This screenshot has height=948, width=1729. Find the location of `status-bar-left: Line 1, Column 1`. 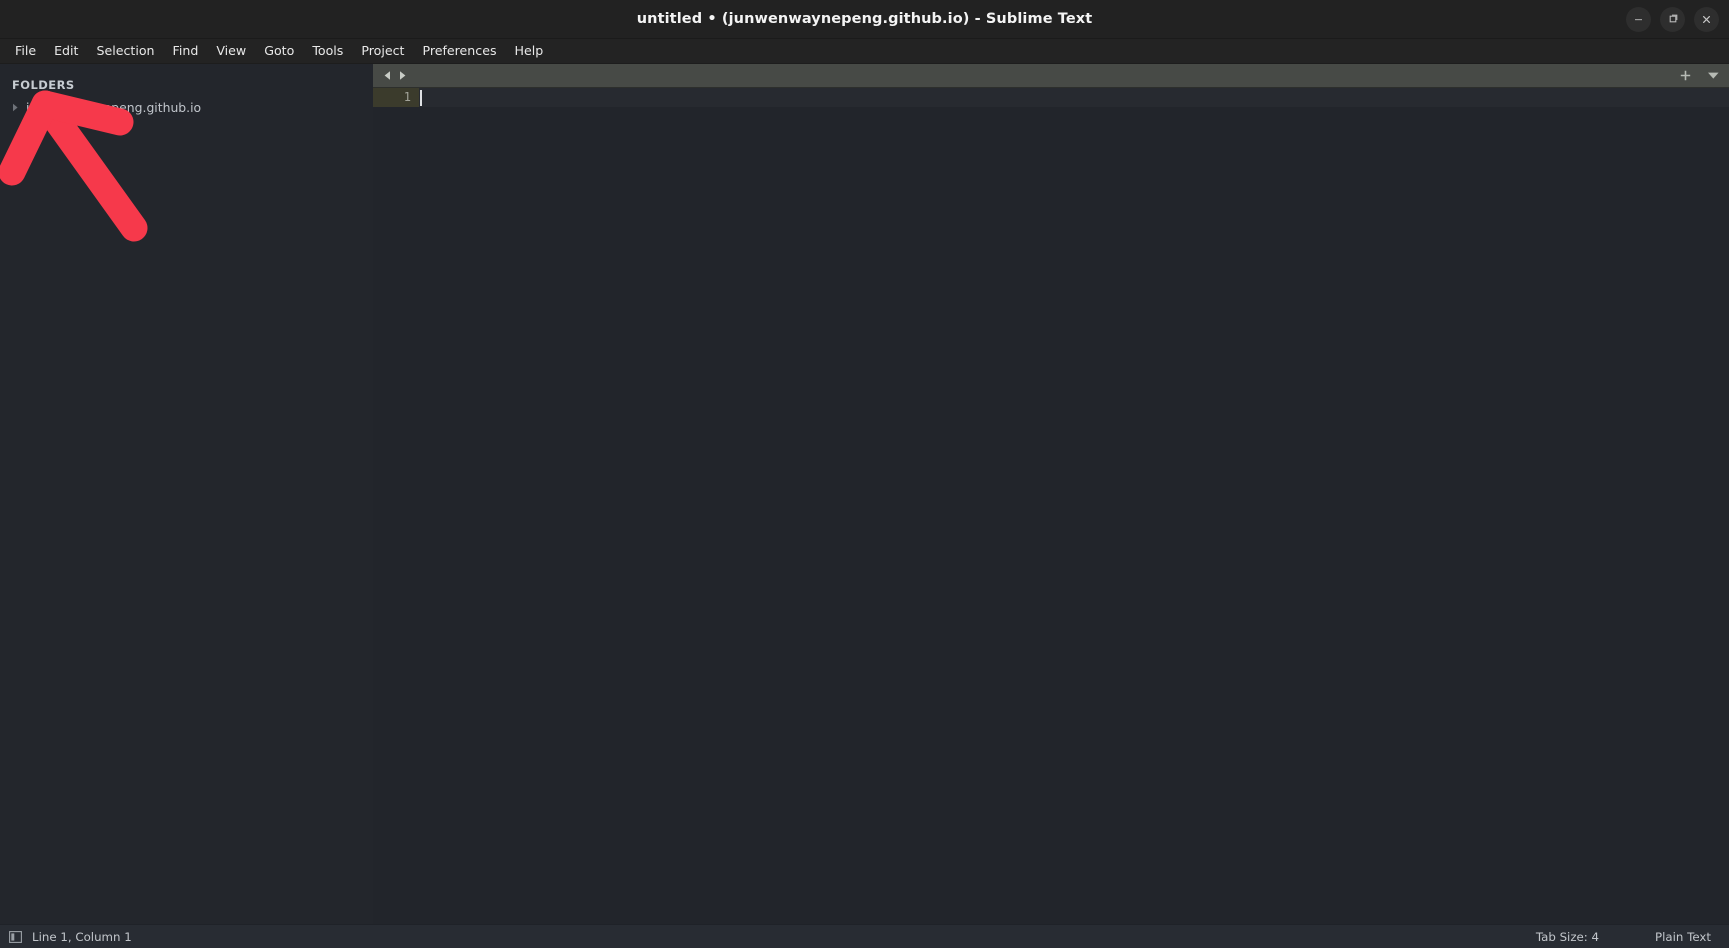

status-bar-left: Line 1, Column 1 is located at coordinates (66, 937).